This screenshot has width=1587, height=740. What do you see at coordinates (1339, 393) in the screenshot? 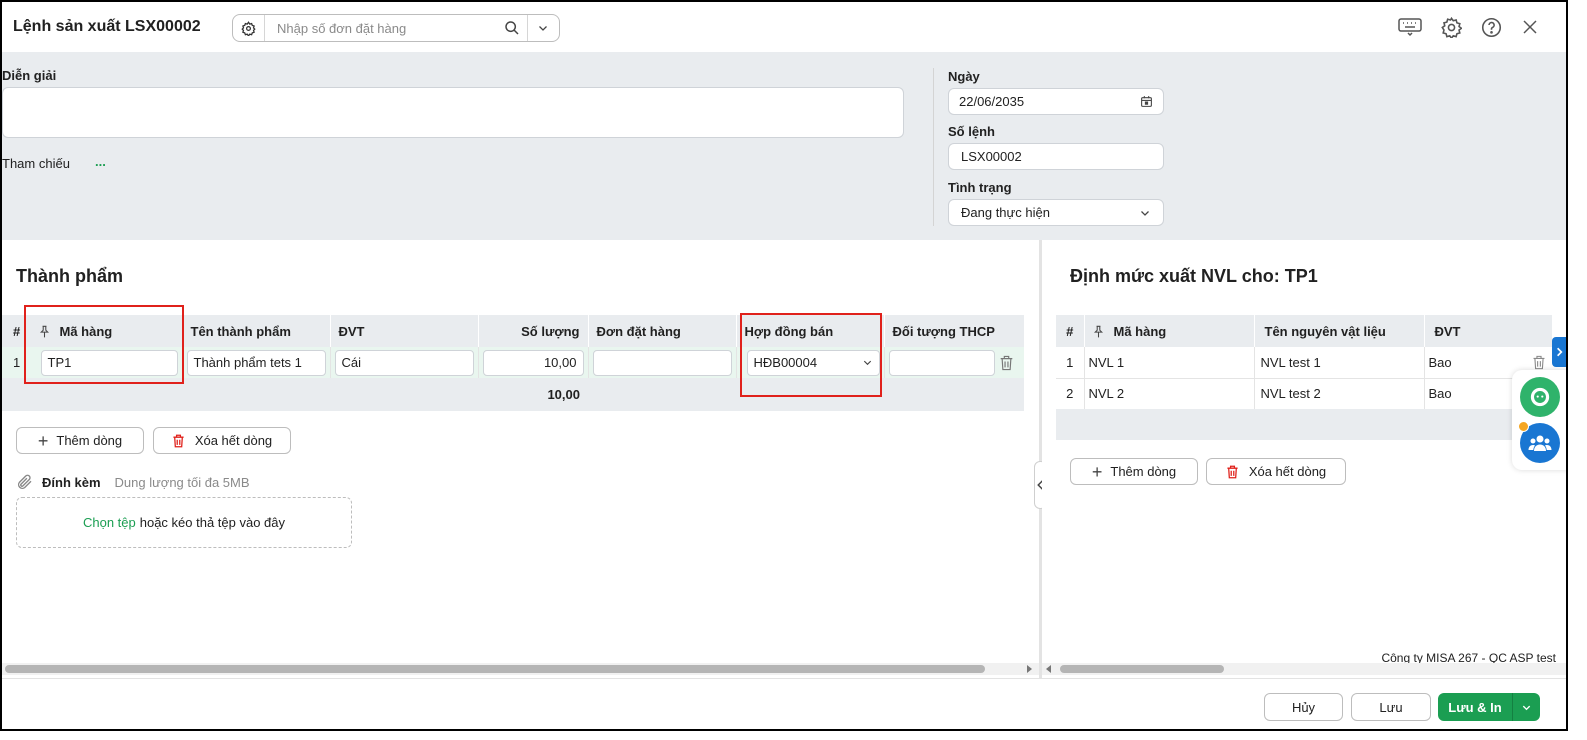
I see `material-name: NVL test 2` at bounding box center [1339, 393].